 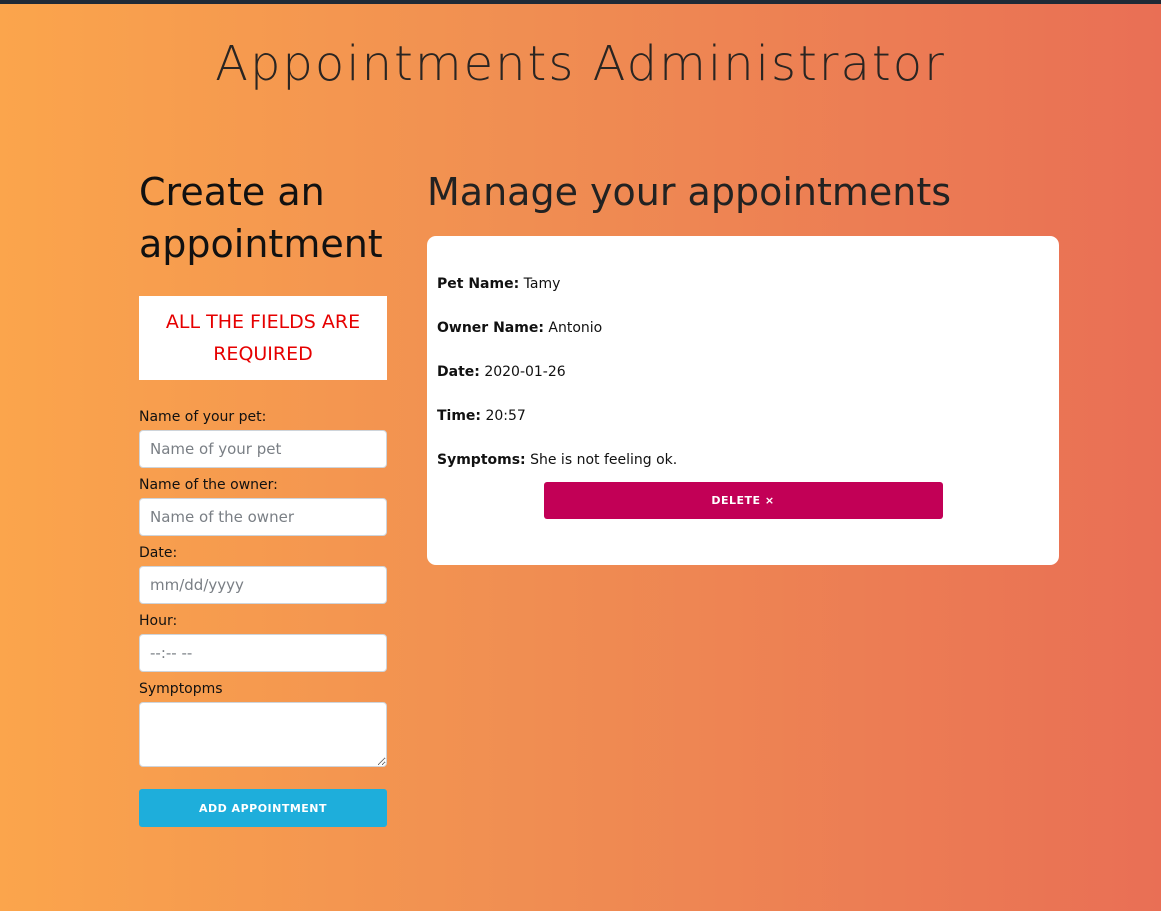 I want to click on symptoms-row: Symptoms: She is not feeling ok., so click(x=743, y=460).